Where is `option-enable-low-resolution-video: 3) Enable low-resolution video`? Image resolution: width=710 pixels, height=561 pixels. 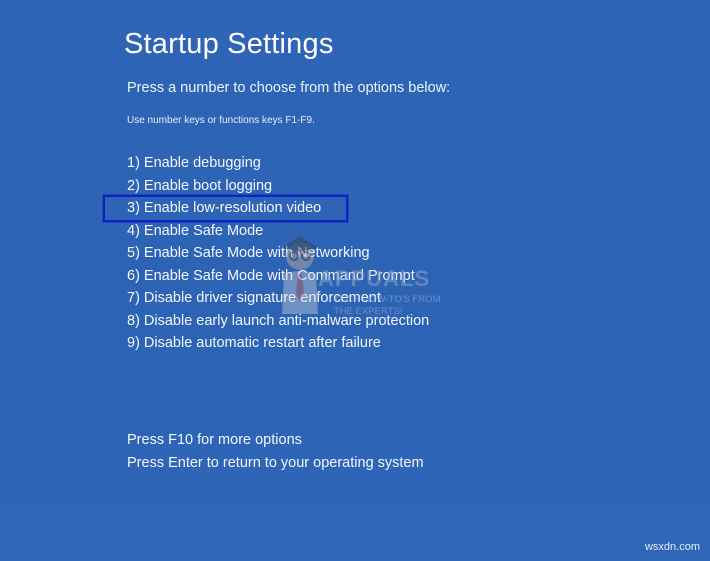
option-enable-low-resolution-video: 3) Enable low-resolution video is located at coordinates (278, 209).